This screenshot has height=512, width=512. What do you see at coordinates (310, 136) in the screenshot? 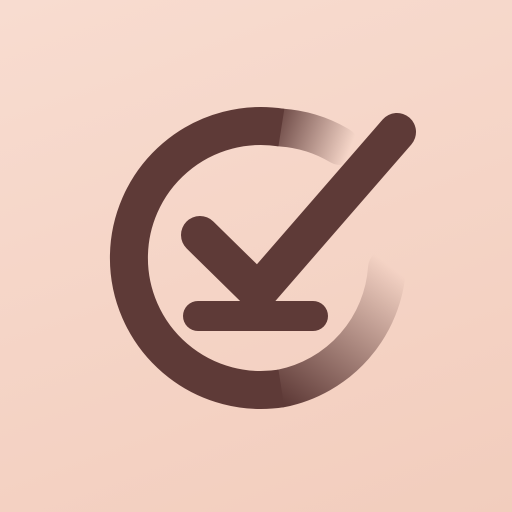
I see `ring-arc-fade-top` at bounding box center [310, 136].